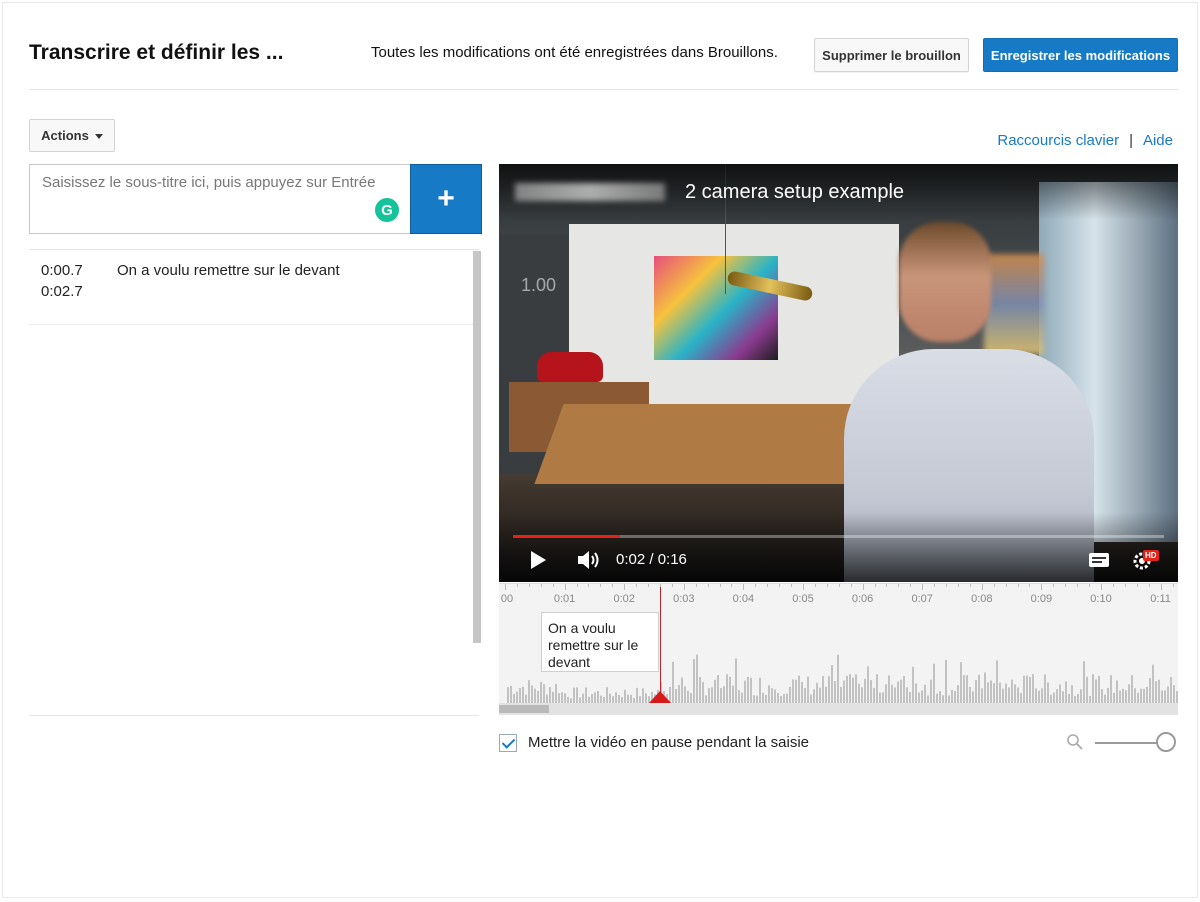 The image size is (1200, 902). Describe the element at coordinates (1127, 743) in the screenshot. I see `zoom-slider-track` at that location.